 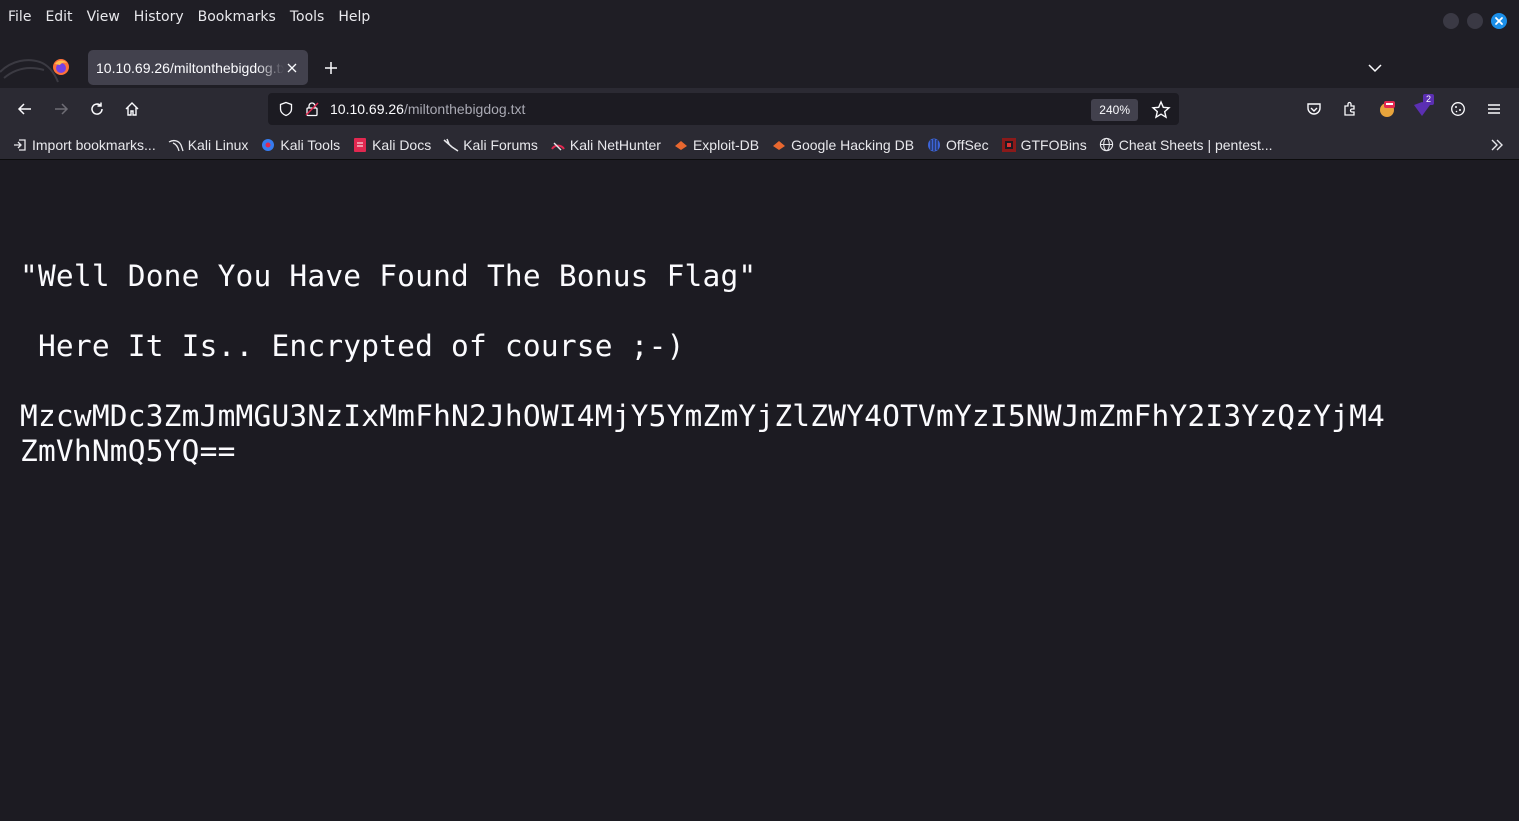 I want to click on bookmark-label: OffSec, so click(x=967, y=144).